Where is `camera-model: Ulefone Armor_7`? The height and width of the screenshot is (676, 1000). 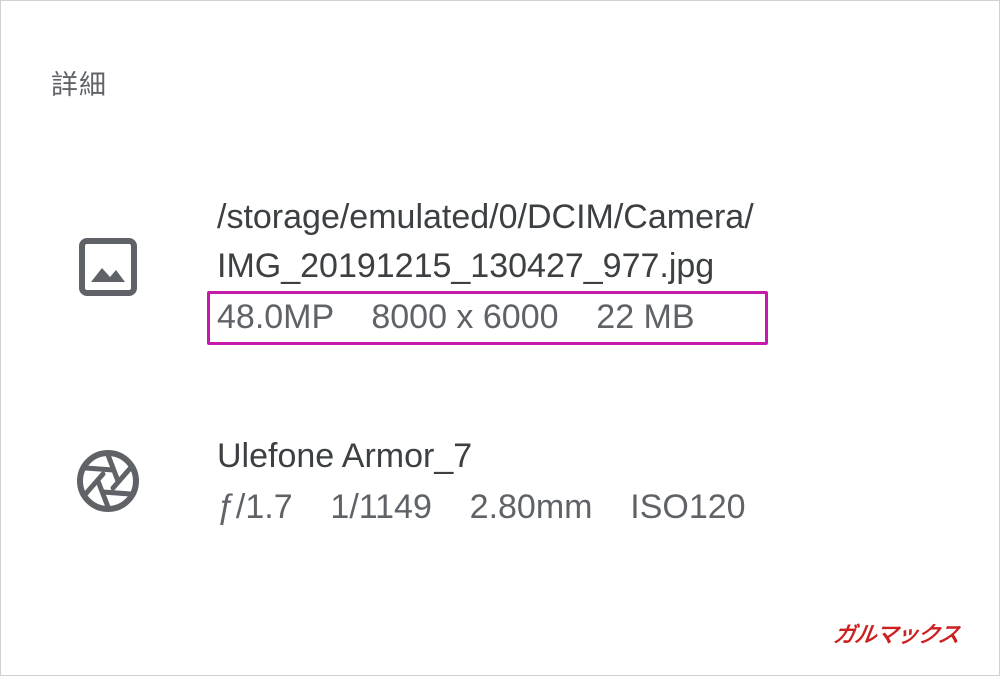 camera-model: Ulefone Armor_7 is located at coordinates (345, 456).